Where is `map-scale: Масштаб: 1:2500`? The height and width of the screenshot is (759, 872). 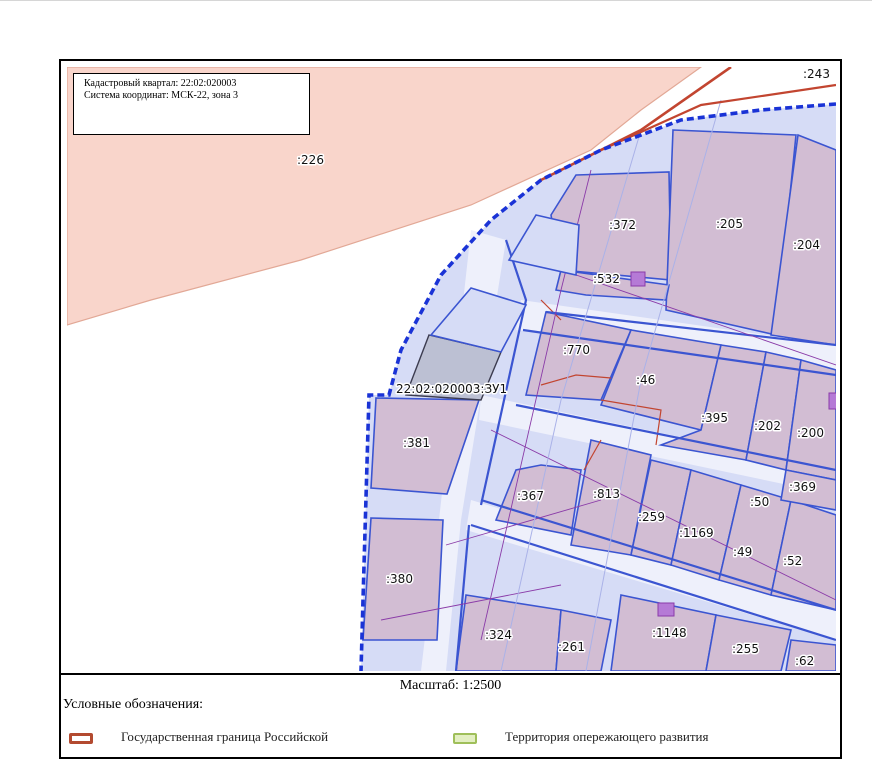 map-scale: Масштаб: 1:2500 is located at coordinates (450, 685).